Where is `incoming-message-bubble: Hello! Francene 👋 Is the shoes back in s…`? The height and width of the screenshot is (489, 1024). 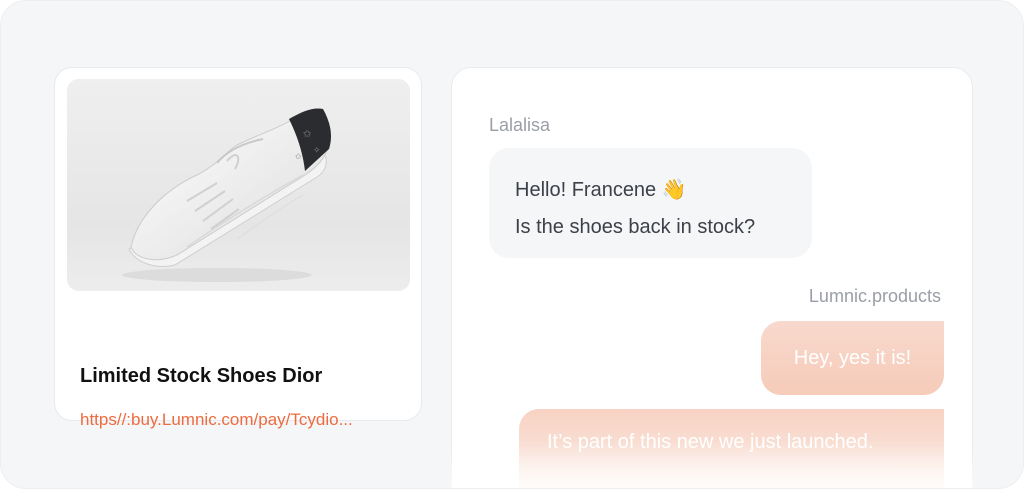 incoming-message-bubble: Hello! Francene 👋 Is the shoes back in s… is located at coordinates (650, 203).